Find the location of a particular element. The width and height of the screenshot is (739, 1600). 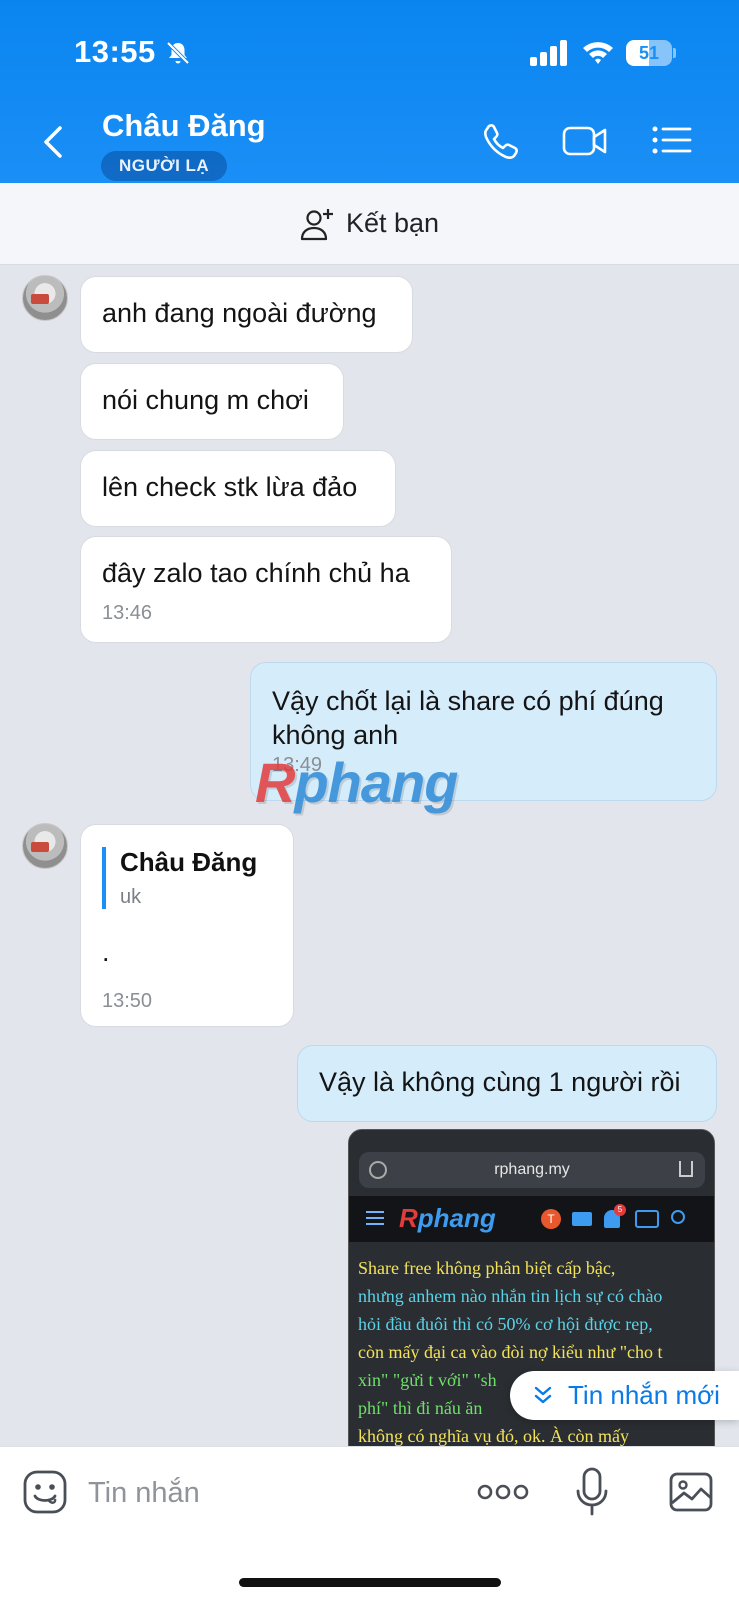

message-text-line2: không anh is located at coordinates (335, 735).